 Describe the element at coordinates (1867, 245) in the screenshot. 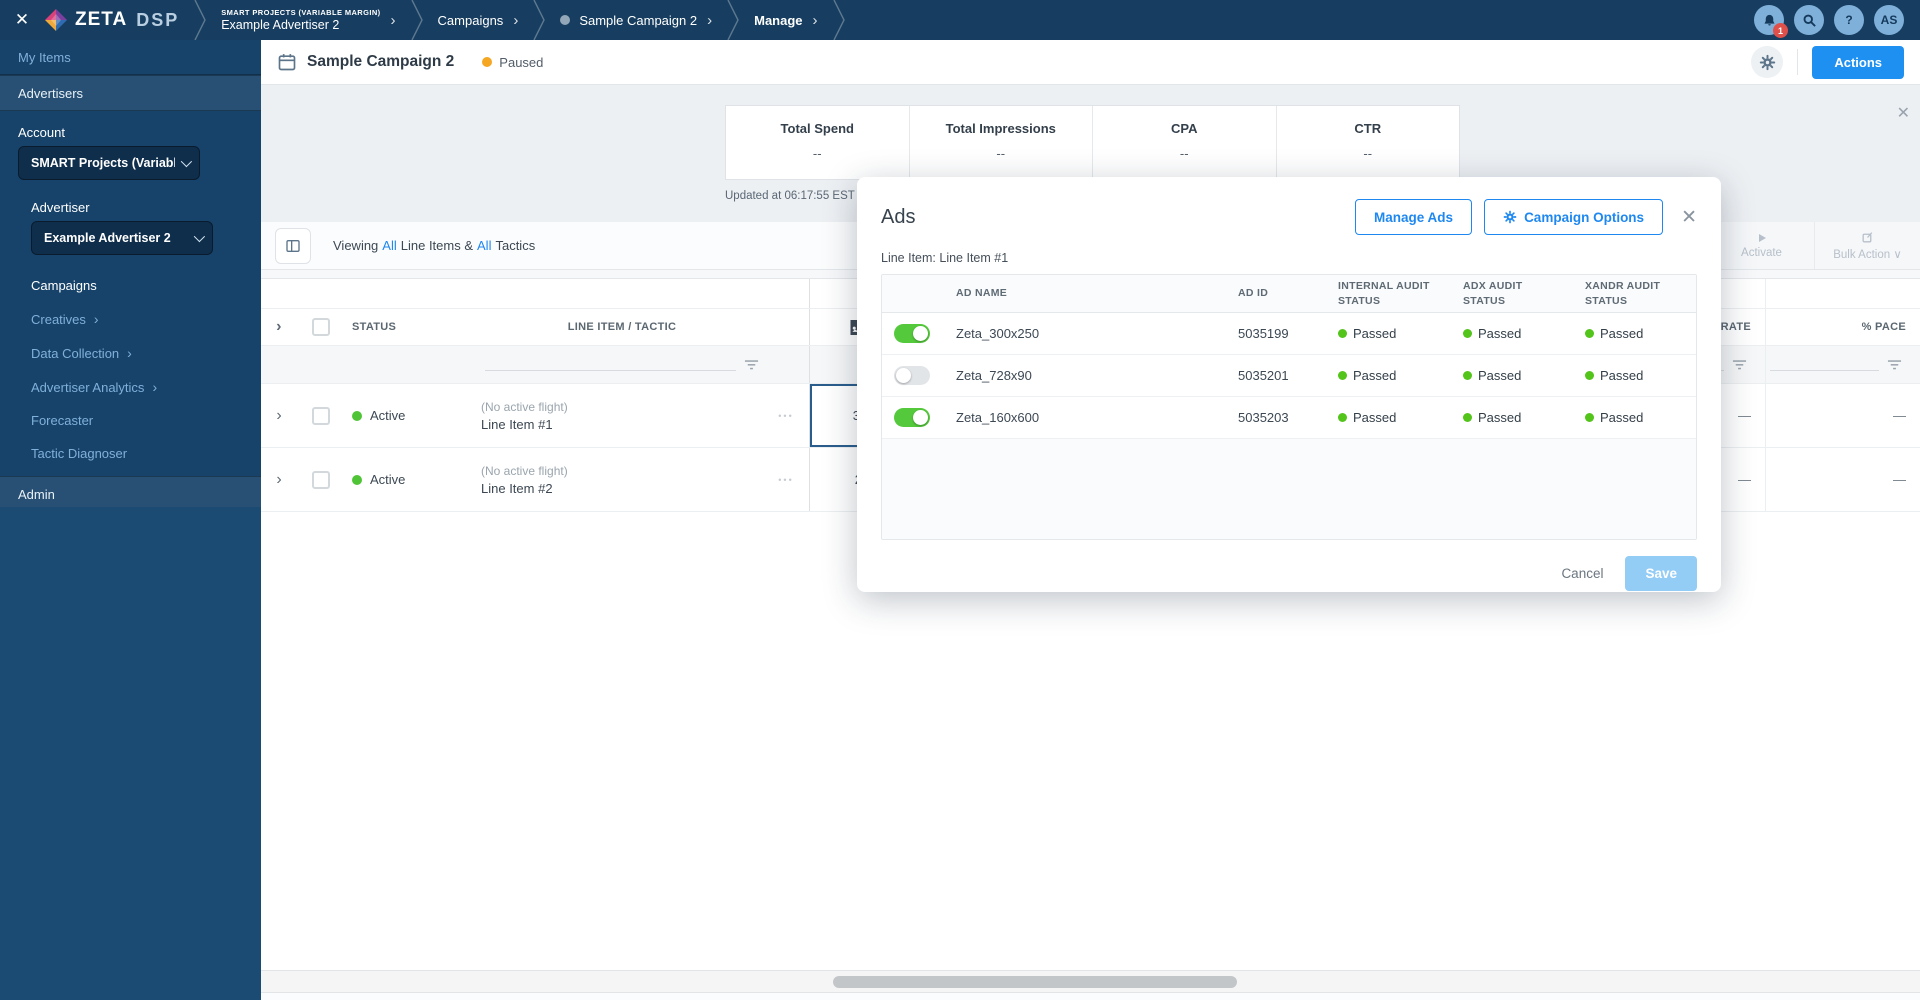

I see `bulk-action-button: Bulk Action ∨` at that location.